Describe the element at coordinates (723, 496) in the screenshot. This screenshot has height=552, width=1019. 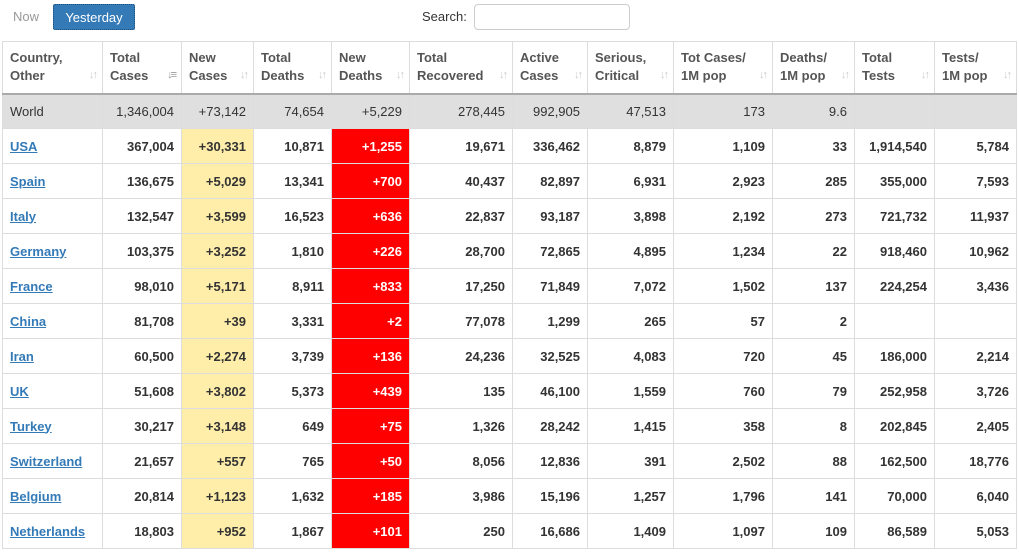
I see `cell: 1,796` at that location.